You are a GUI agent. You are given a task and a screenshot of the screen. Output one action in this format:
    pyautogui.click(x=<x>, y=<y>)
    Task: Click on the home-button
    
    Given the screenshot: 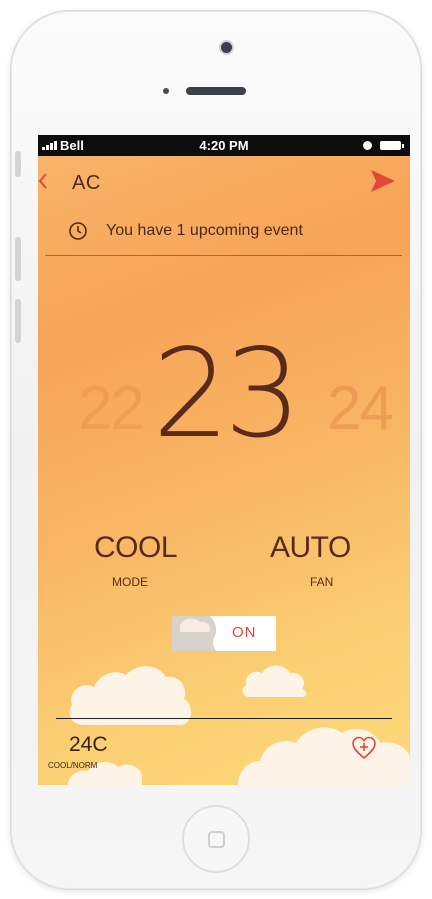 What is the action you would take?
    pyautogui.click(x=216, y=839)
    